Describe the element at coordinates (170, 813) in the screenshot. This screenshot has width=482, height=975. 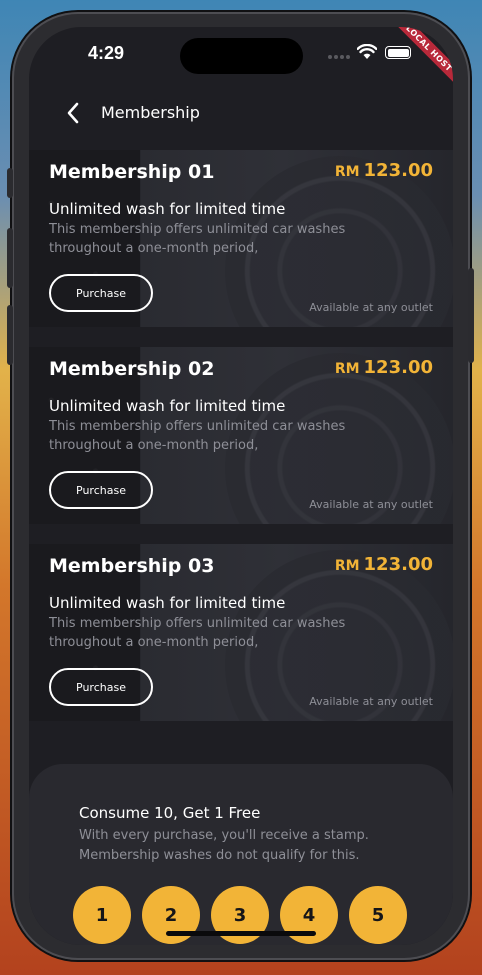
I see `stamp-card-title: Consume 10, Get 1 Free` at that location.